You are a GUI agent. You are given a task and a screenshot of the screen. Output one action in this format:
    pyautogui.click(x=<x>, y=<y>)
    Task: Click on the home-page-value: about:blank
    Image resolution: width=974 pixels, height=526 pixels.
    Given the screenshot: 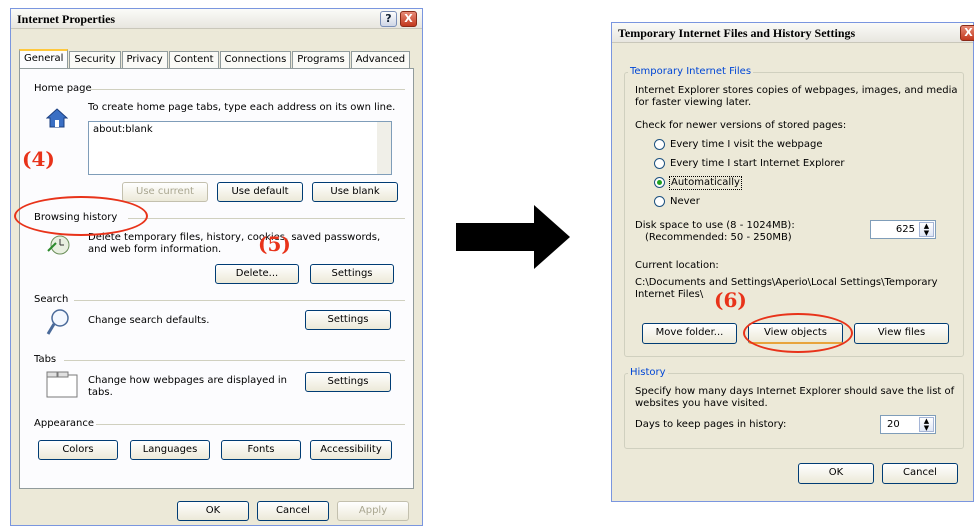 What is the action you would take?
    pyautogui.click(x=123, y=129)
    